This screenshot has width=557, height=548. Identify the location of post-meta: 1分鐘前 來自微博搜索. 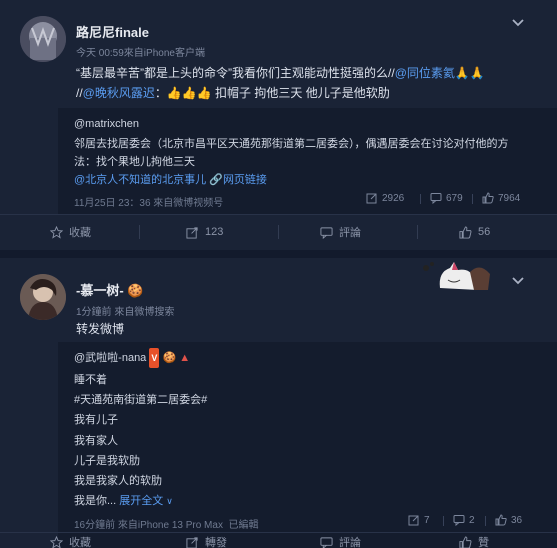
(125, 312).